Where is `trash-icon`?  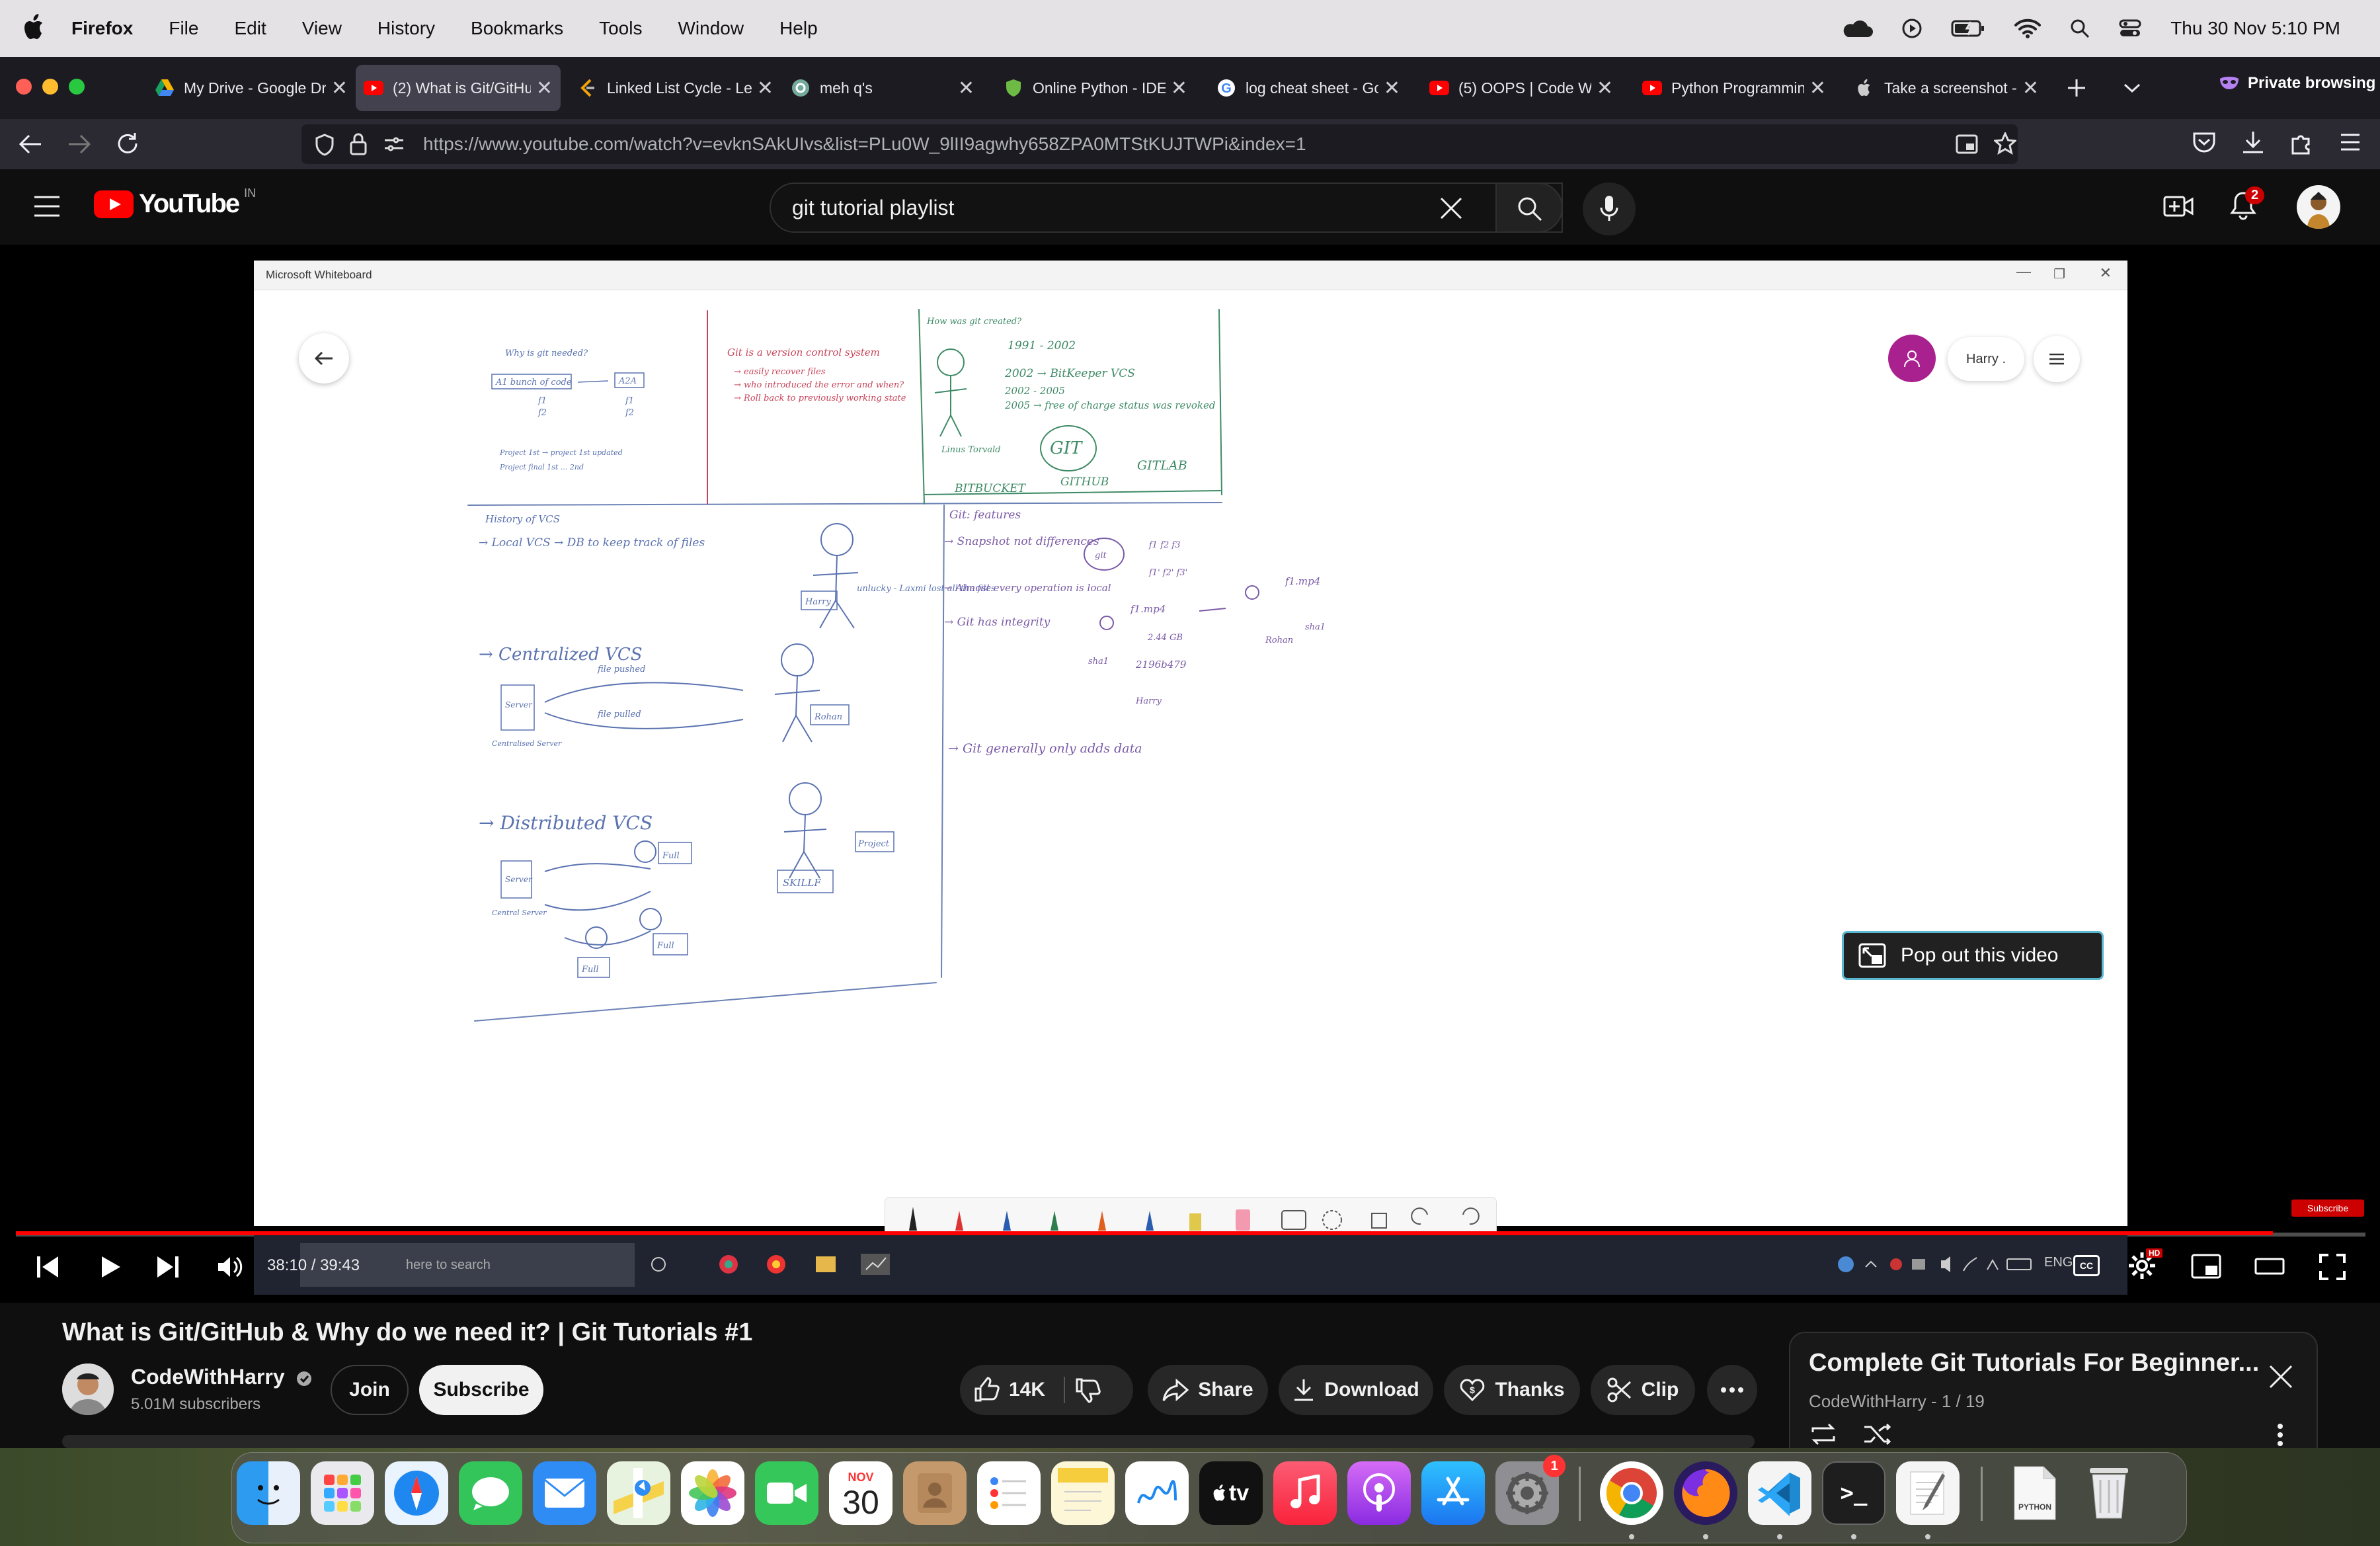
trash-icon is located at coordinates (2109, 1493).